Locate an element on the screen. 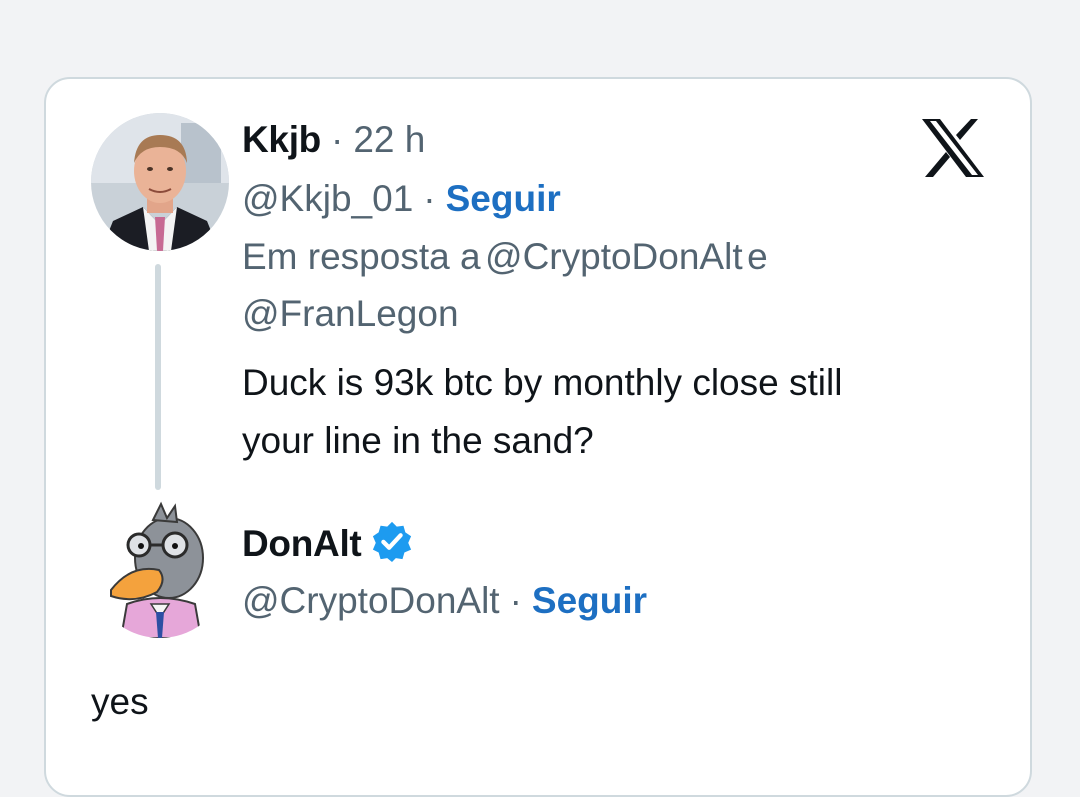  reply-follow-button: Seguir is located at coordinates (589, 600).